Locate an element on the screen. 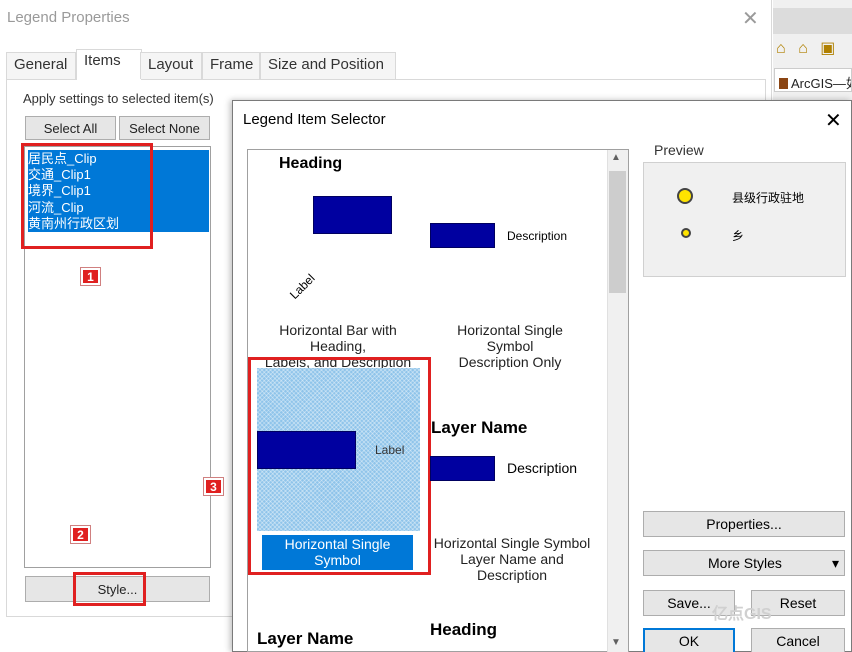 This screenshot has height=652, width=852. preview-label: Preview is located at coordinates (679, 150).